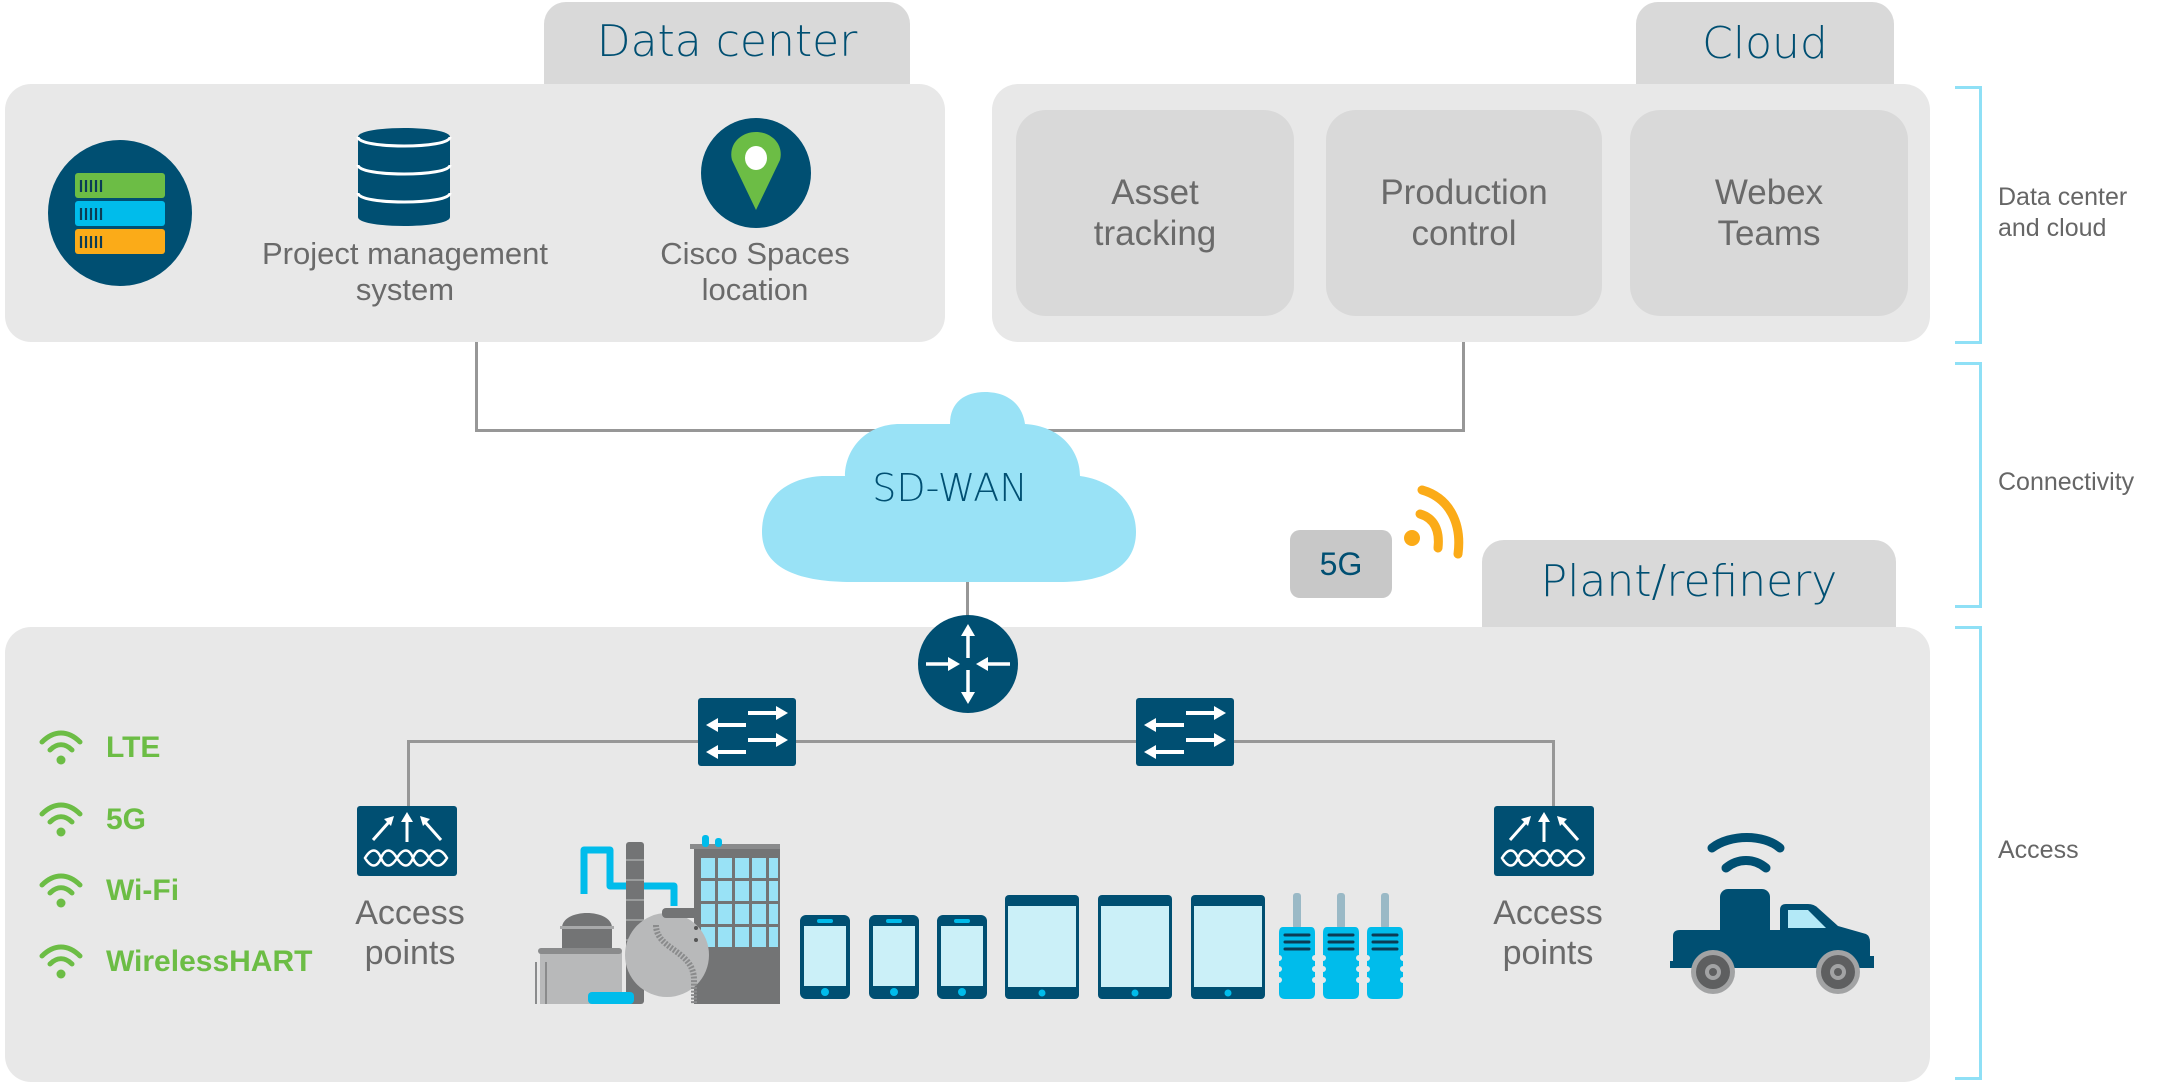 Image resolution: width=2160 pixels, height=1082 pixels. What do you see at coordinates (1968, 853) in the screenshot?
I see `layer-bracket-access` at bounding box center [1968, 853].